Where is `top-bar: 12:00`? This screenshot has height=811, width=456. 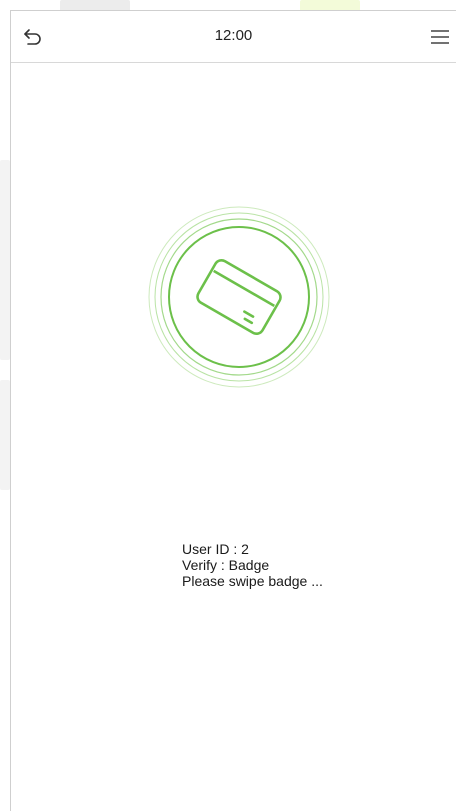
top-bar: 12:00 is located at coordinates (233, 37).